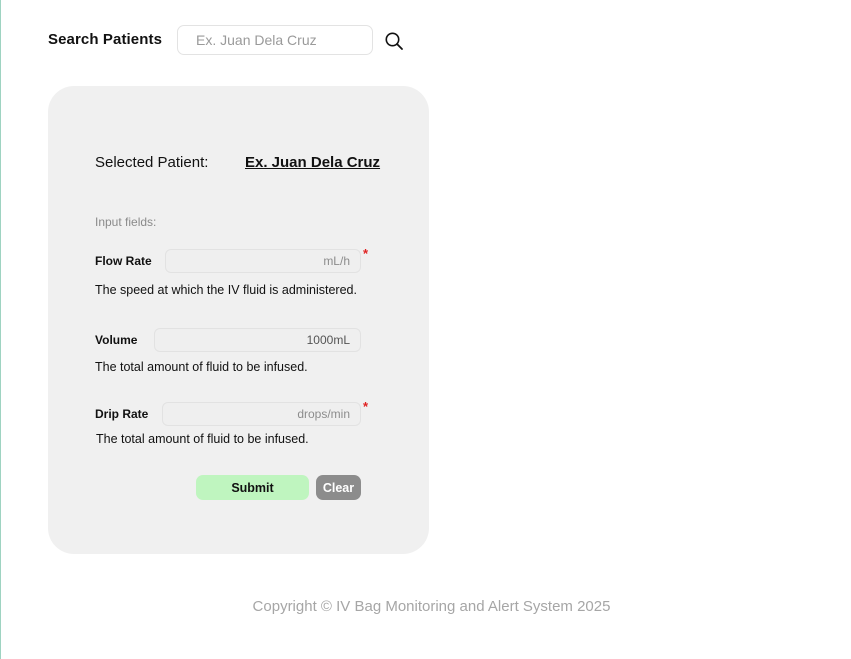  I want to click on flow-rate-input, so click(263, 261).